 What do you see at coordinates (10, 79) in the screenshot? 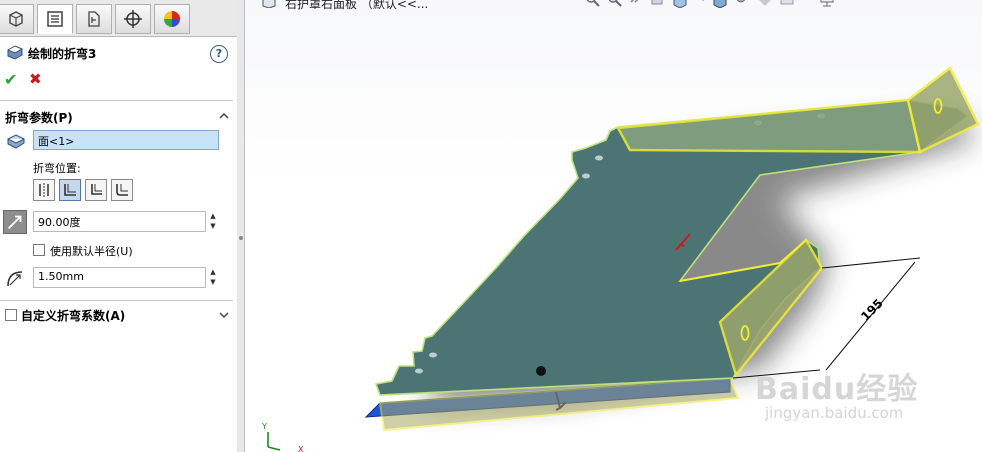
I see `ok-button: ✔` at bounding box center [10, 79].